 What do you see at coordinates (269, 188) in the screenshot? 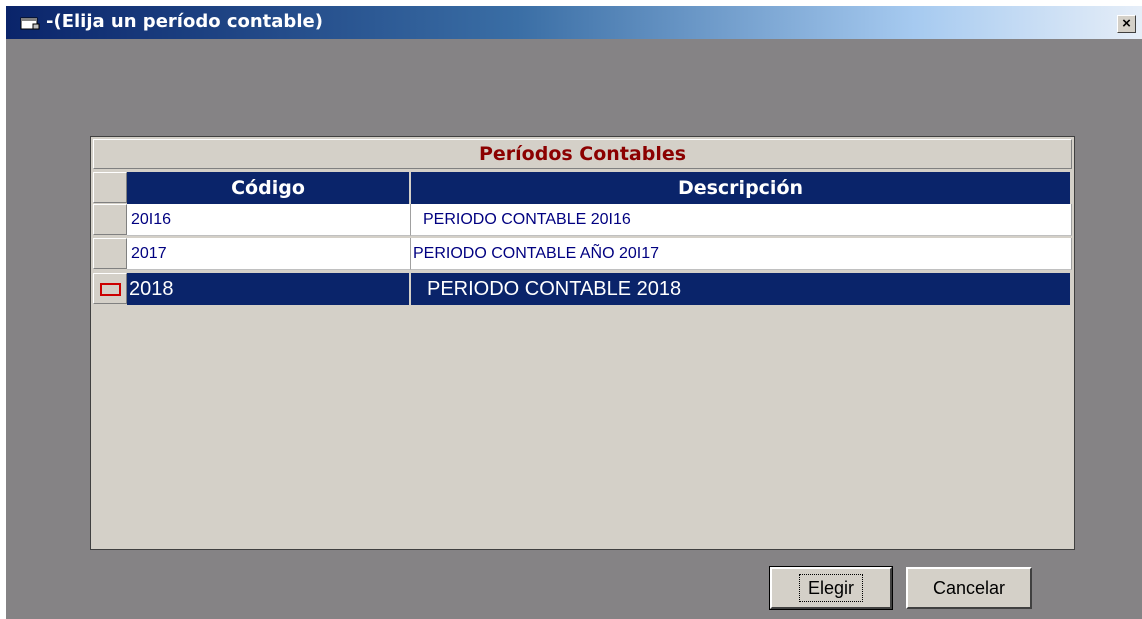
I see `column-header-codigo: Código` at bounding box center [269, 188].